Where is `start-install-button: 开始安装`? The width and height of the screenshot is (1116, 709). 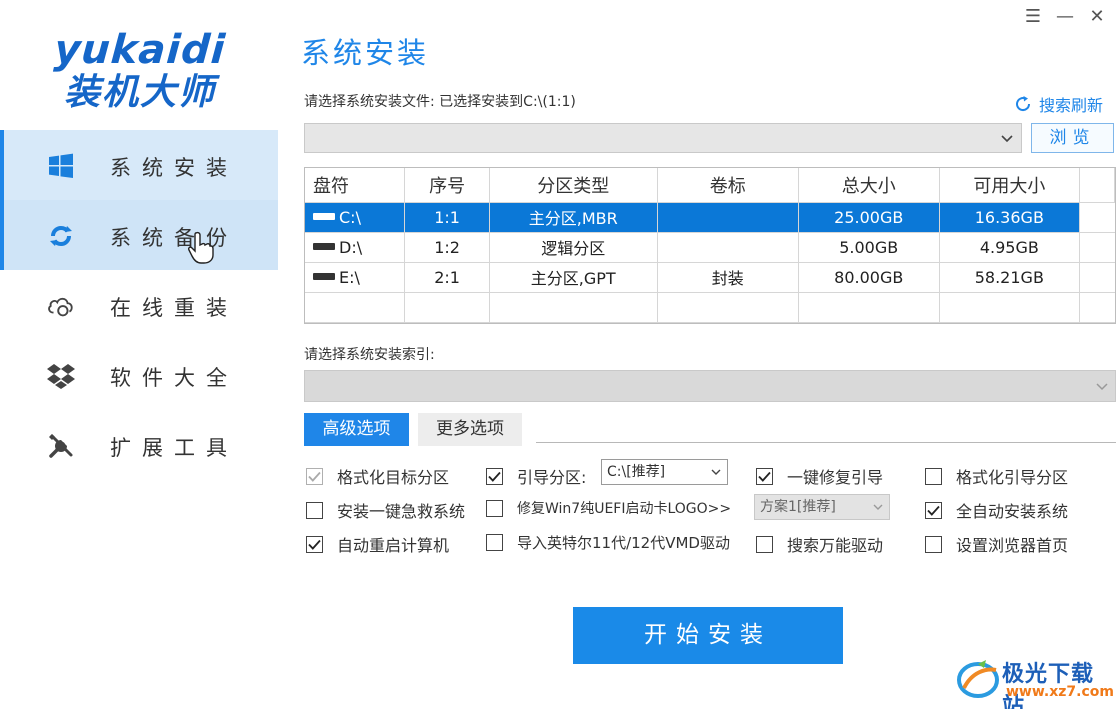
start-install-button: 开始安装 is located at coordinates (708, 635).